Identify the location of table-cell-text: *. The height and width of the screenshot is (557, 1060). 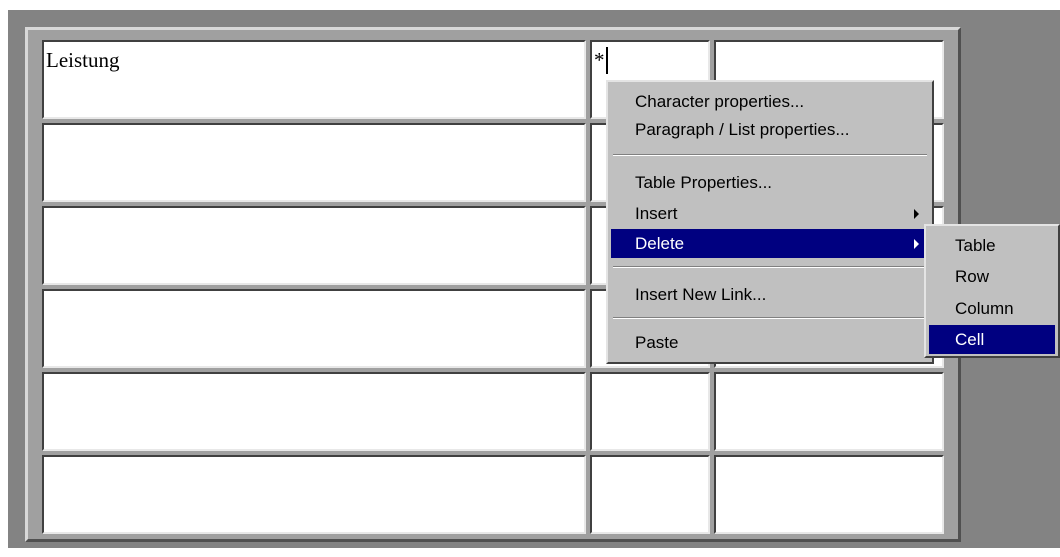
(599, 60).